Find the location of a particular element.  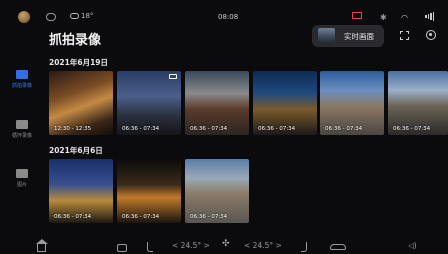

clock: 08:08 is located at coordinates (228, 17).